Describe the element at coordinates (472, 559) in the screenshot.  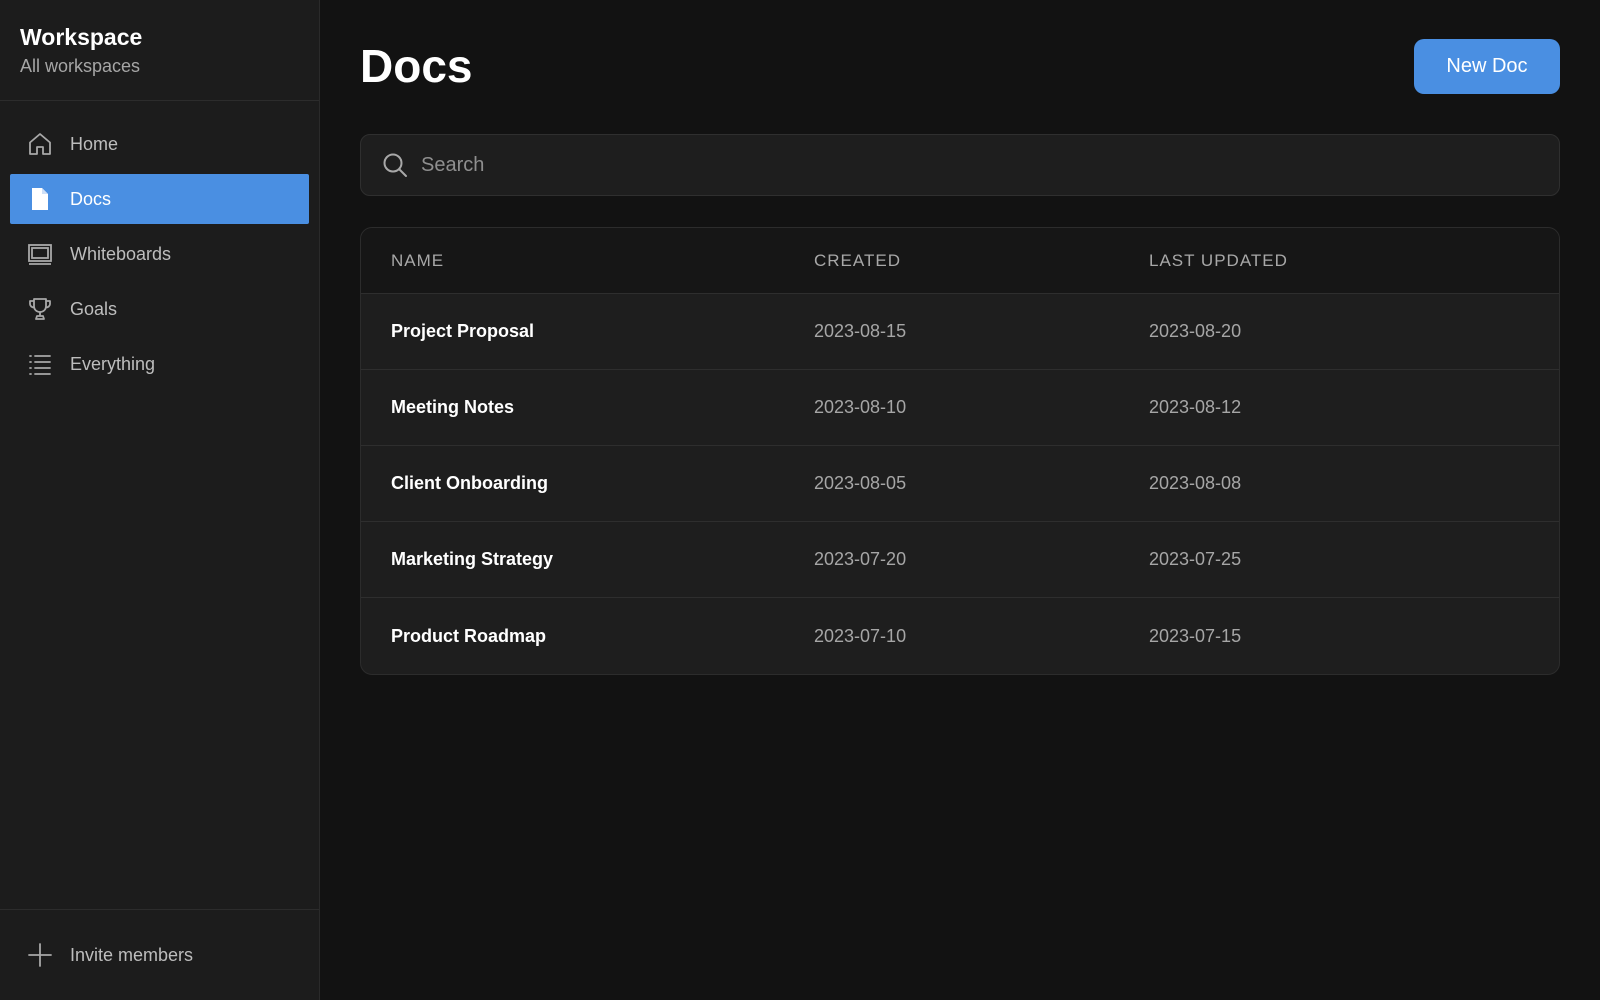
I see `doc-name: Marketing Strategy` at that location.